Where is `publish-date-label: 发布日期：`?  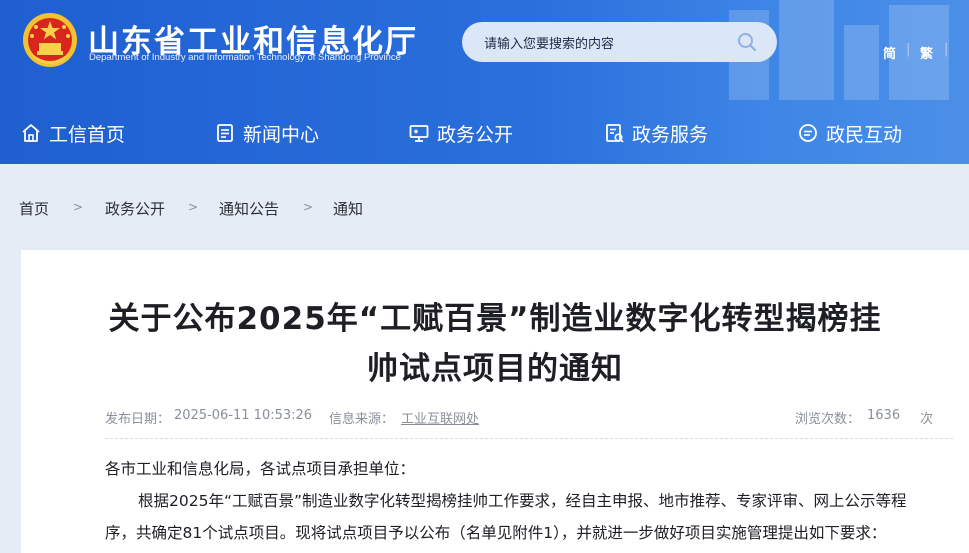
publish-date-label: 发布日期： is located at coordinates (138, 419).